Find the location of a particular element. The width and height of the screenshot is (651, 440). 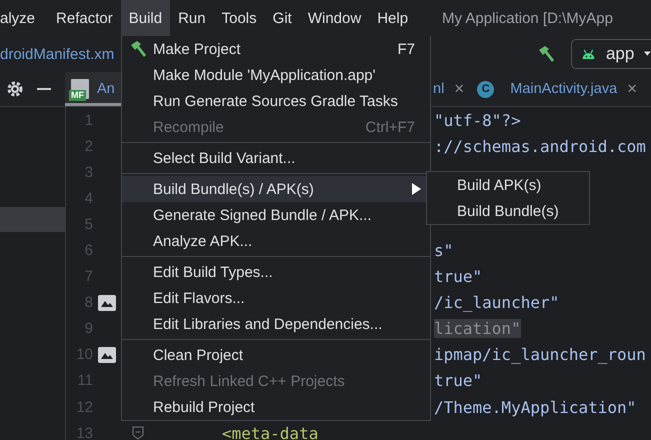

shortcut-label: F7 is located at coordinates (406, 49).